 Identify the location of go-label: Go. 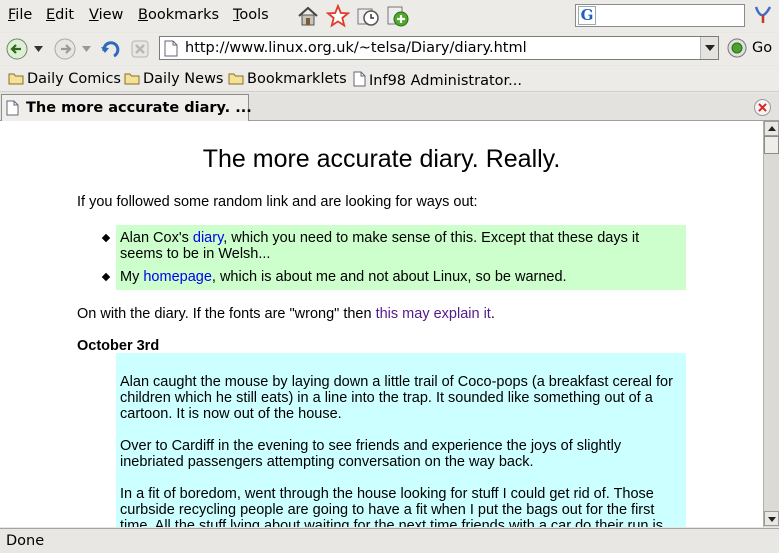
(762, 48).